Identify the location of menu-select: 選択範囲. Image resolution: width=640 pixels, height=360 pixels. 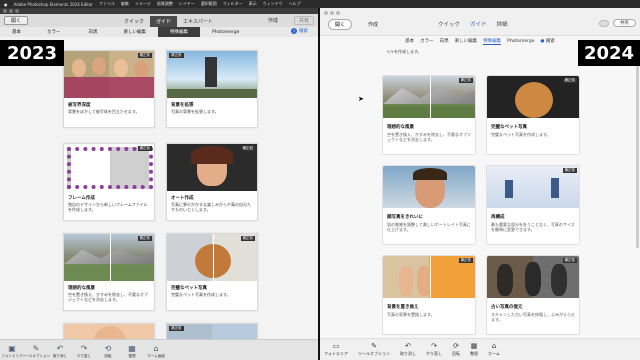
(209, 4).